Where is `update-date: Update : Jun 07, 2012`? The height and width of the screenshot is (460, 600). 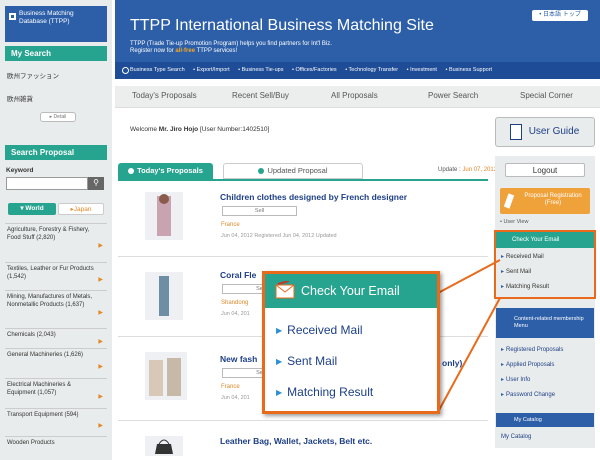 update-date: Update : Jun 07, 2012 is located at coordinates (468, 170).